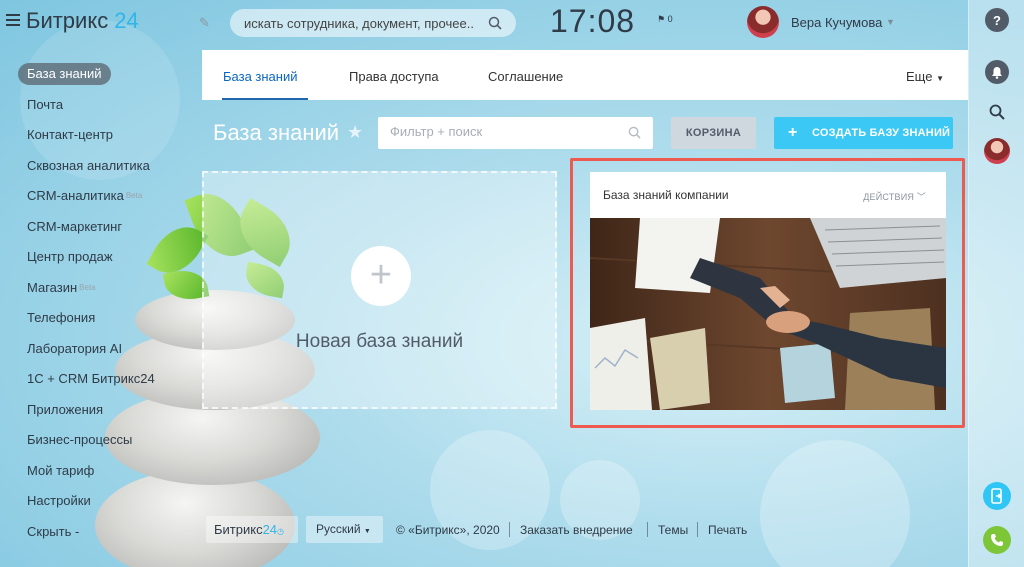 This screenshot has height=567, width=1024. I want to click on footer-link-order-implementation: Заказать внедрение, so click(576, 530).